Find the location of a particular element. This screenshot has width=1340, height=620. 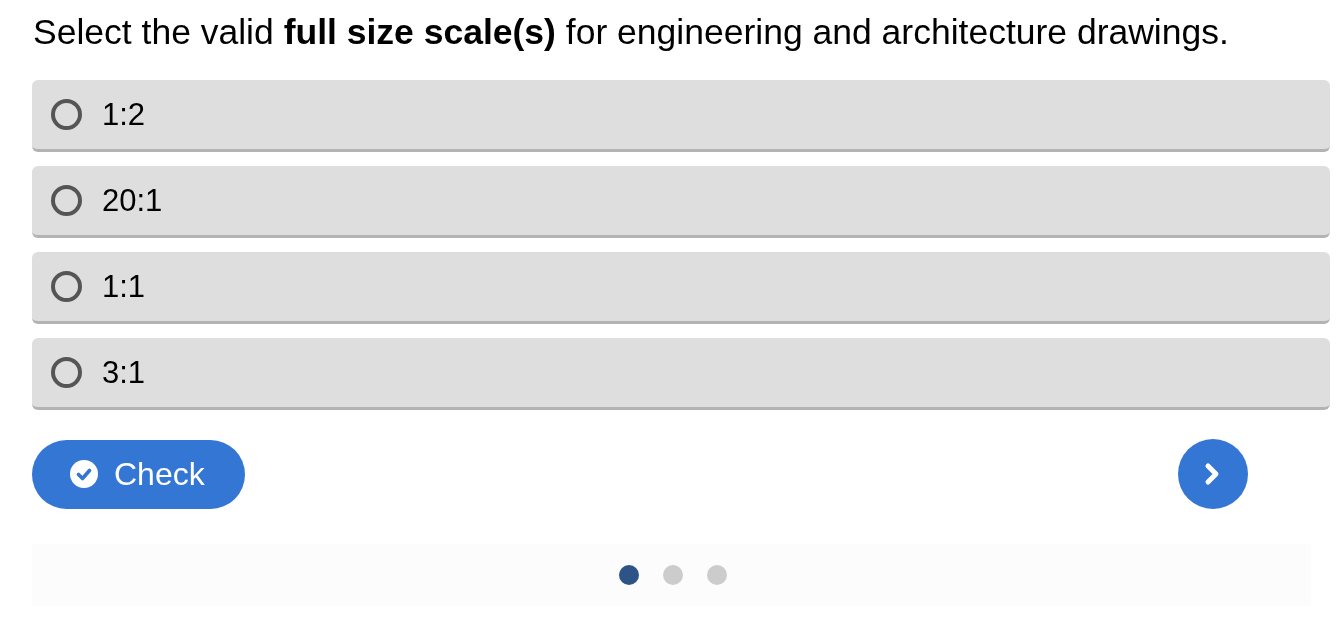

check-button: Check is located at coordinates (138, 474).